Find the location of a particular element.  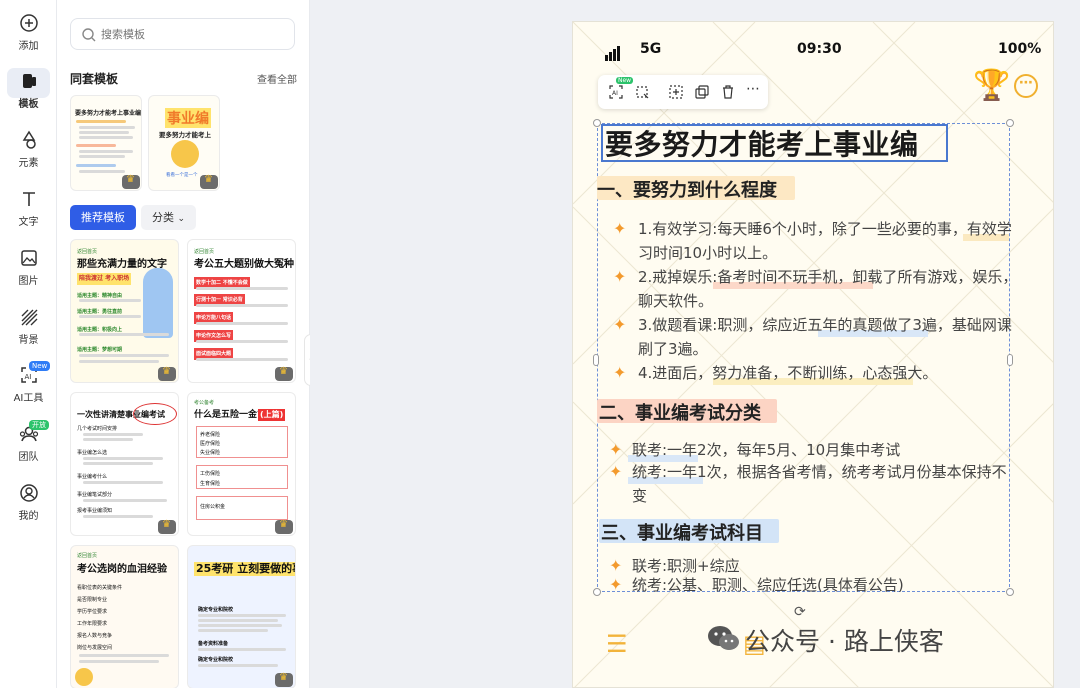

rotate-icon: ⟳ is located at coordinates (800, 612).